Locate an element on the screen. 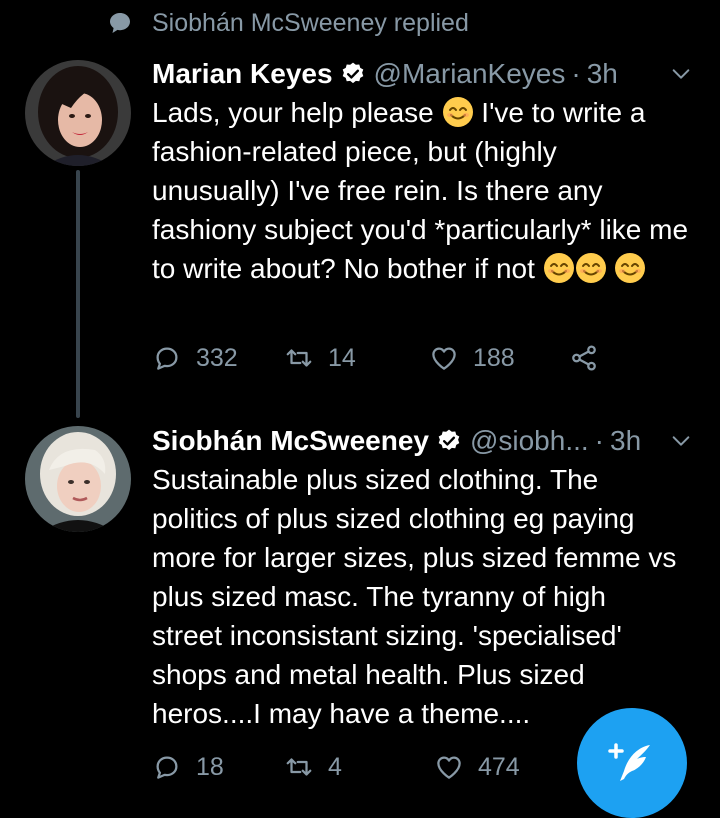  author-handle: @MarianKeyes is located at coordinates (470, 74).